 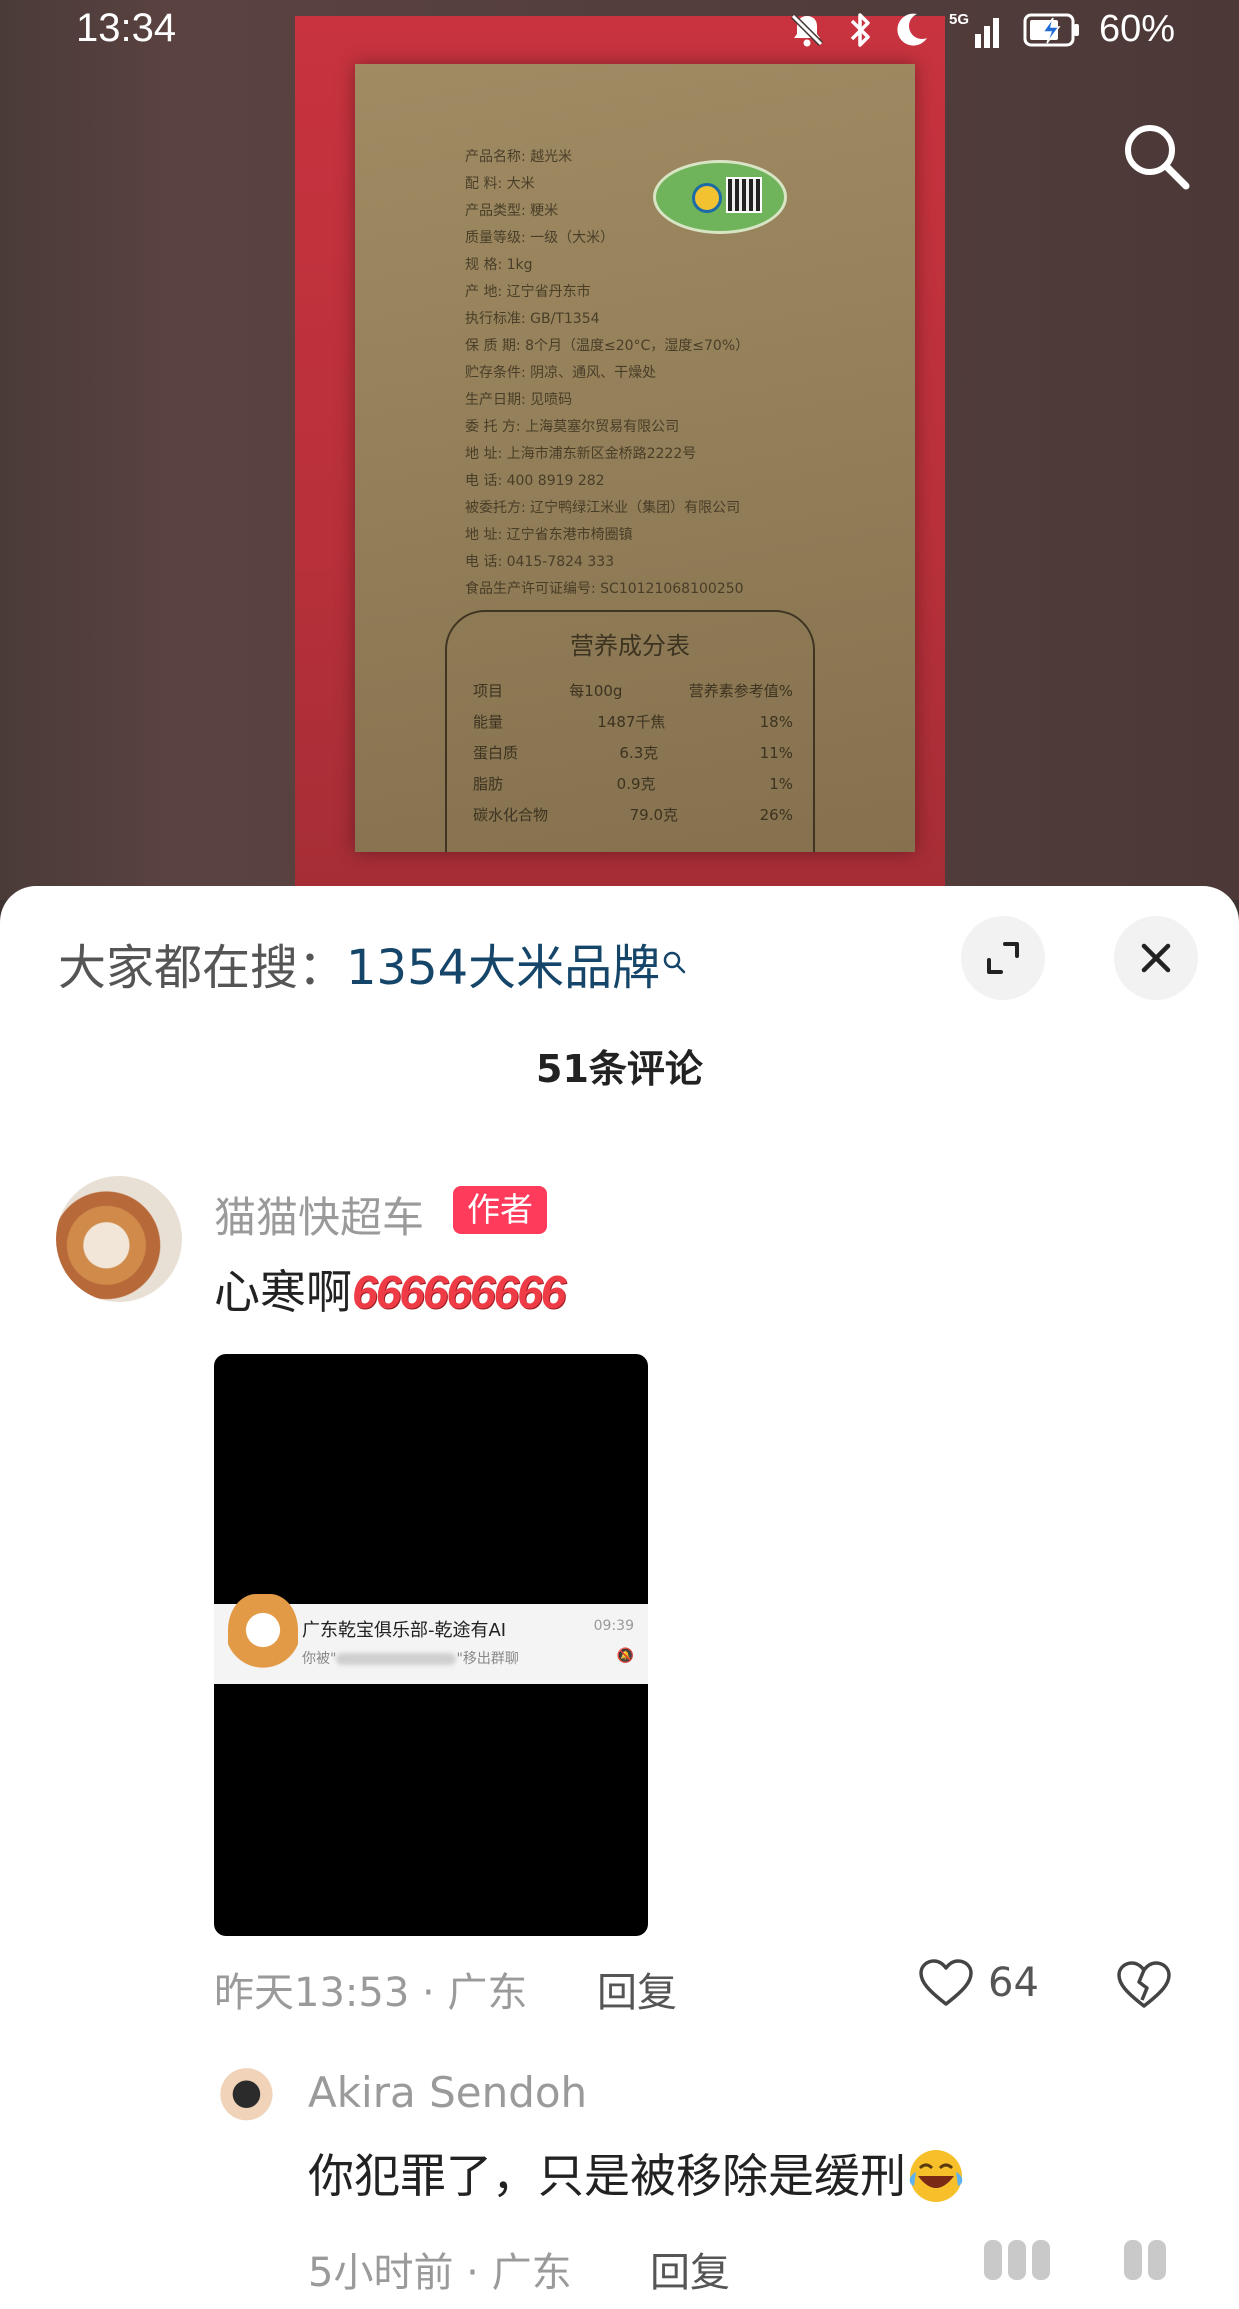 I want to click on nutrition-cell: 营养素参考值%, so click(x=740, y=691).